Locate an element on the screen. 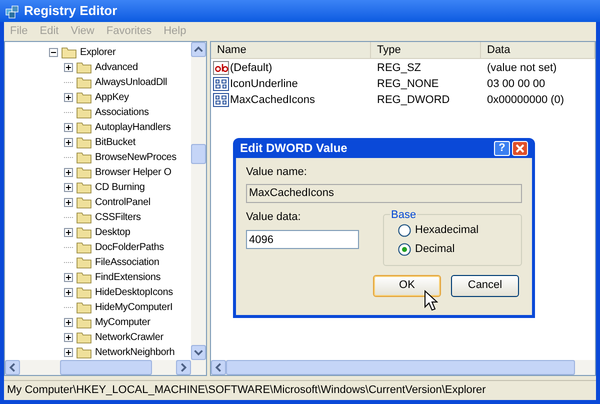 This screenshot has height=404, width=600. tree-item: NetworkCrawler is located at coordinates (129, 337).